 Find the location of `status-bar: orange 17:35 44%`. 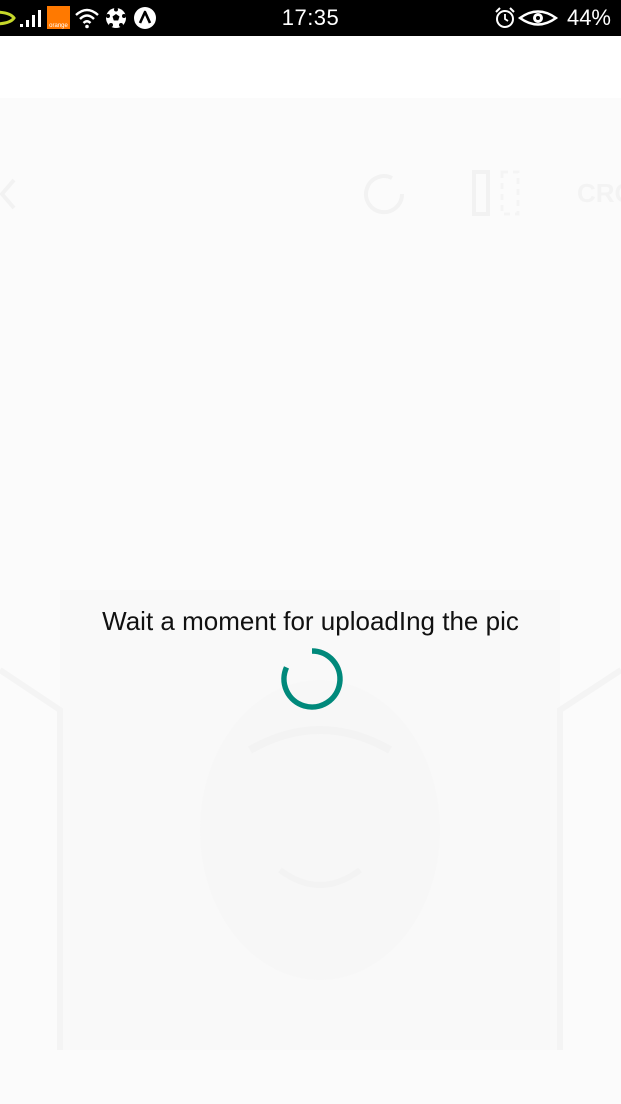

status-bar: orange 17:35 44% is located at coordinates (310, 18).